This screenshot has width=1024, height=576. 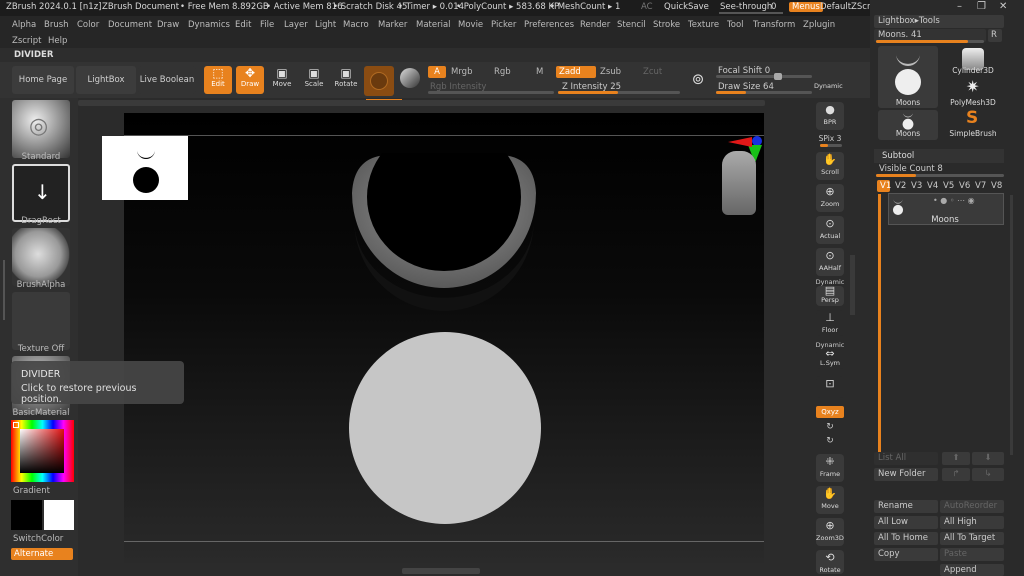 I want to click on alternate-button: Alternate, so click(x=42, y=554).